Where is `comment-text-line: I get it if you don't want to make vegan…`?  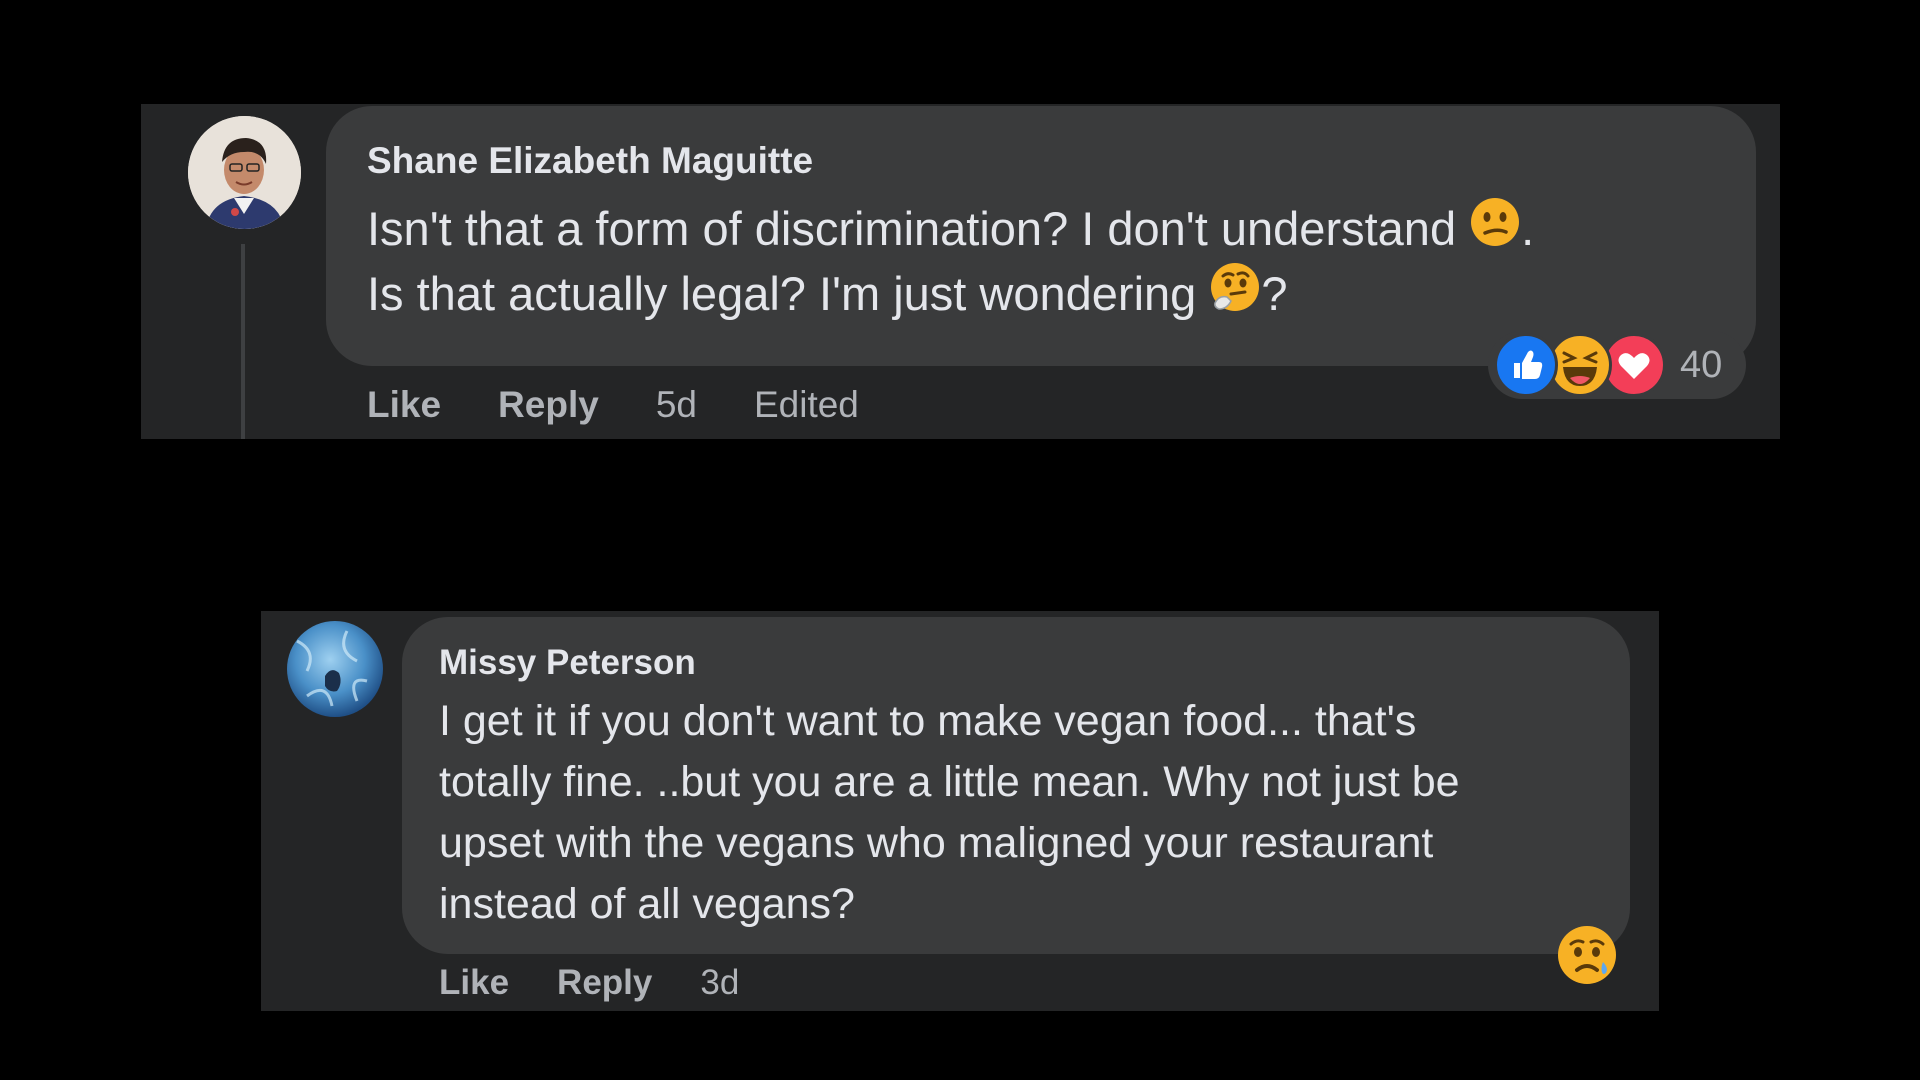 comment-text-line: I get it if you don't want to make vegan… is located at coordinates (928, 721).